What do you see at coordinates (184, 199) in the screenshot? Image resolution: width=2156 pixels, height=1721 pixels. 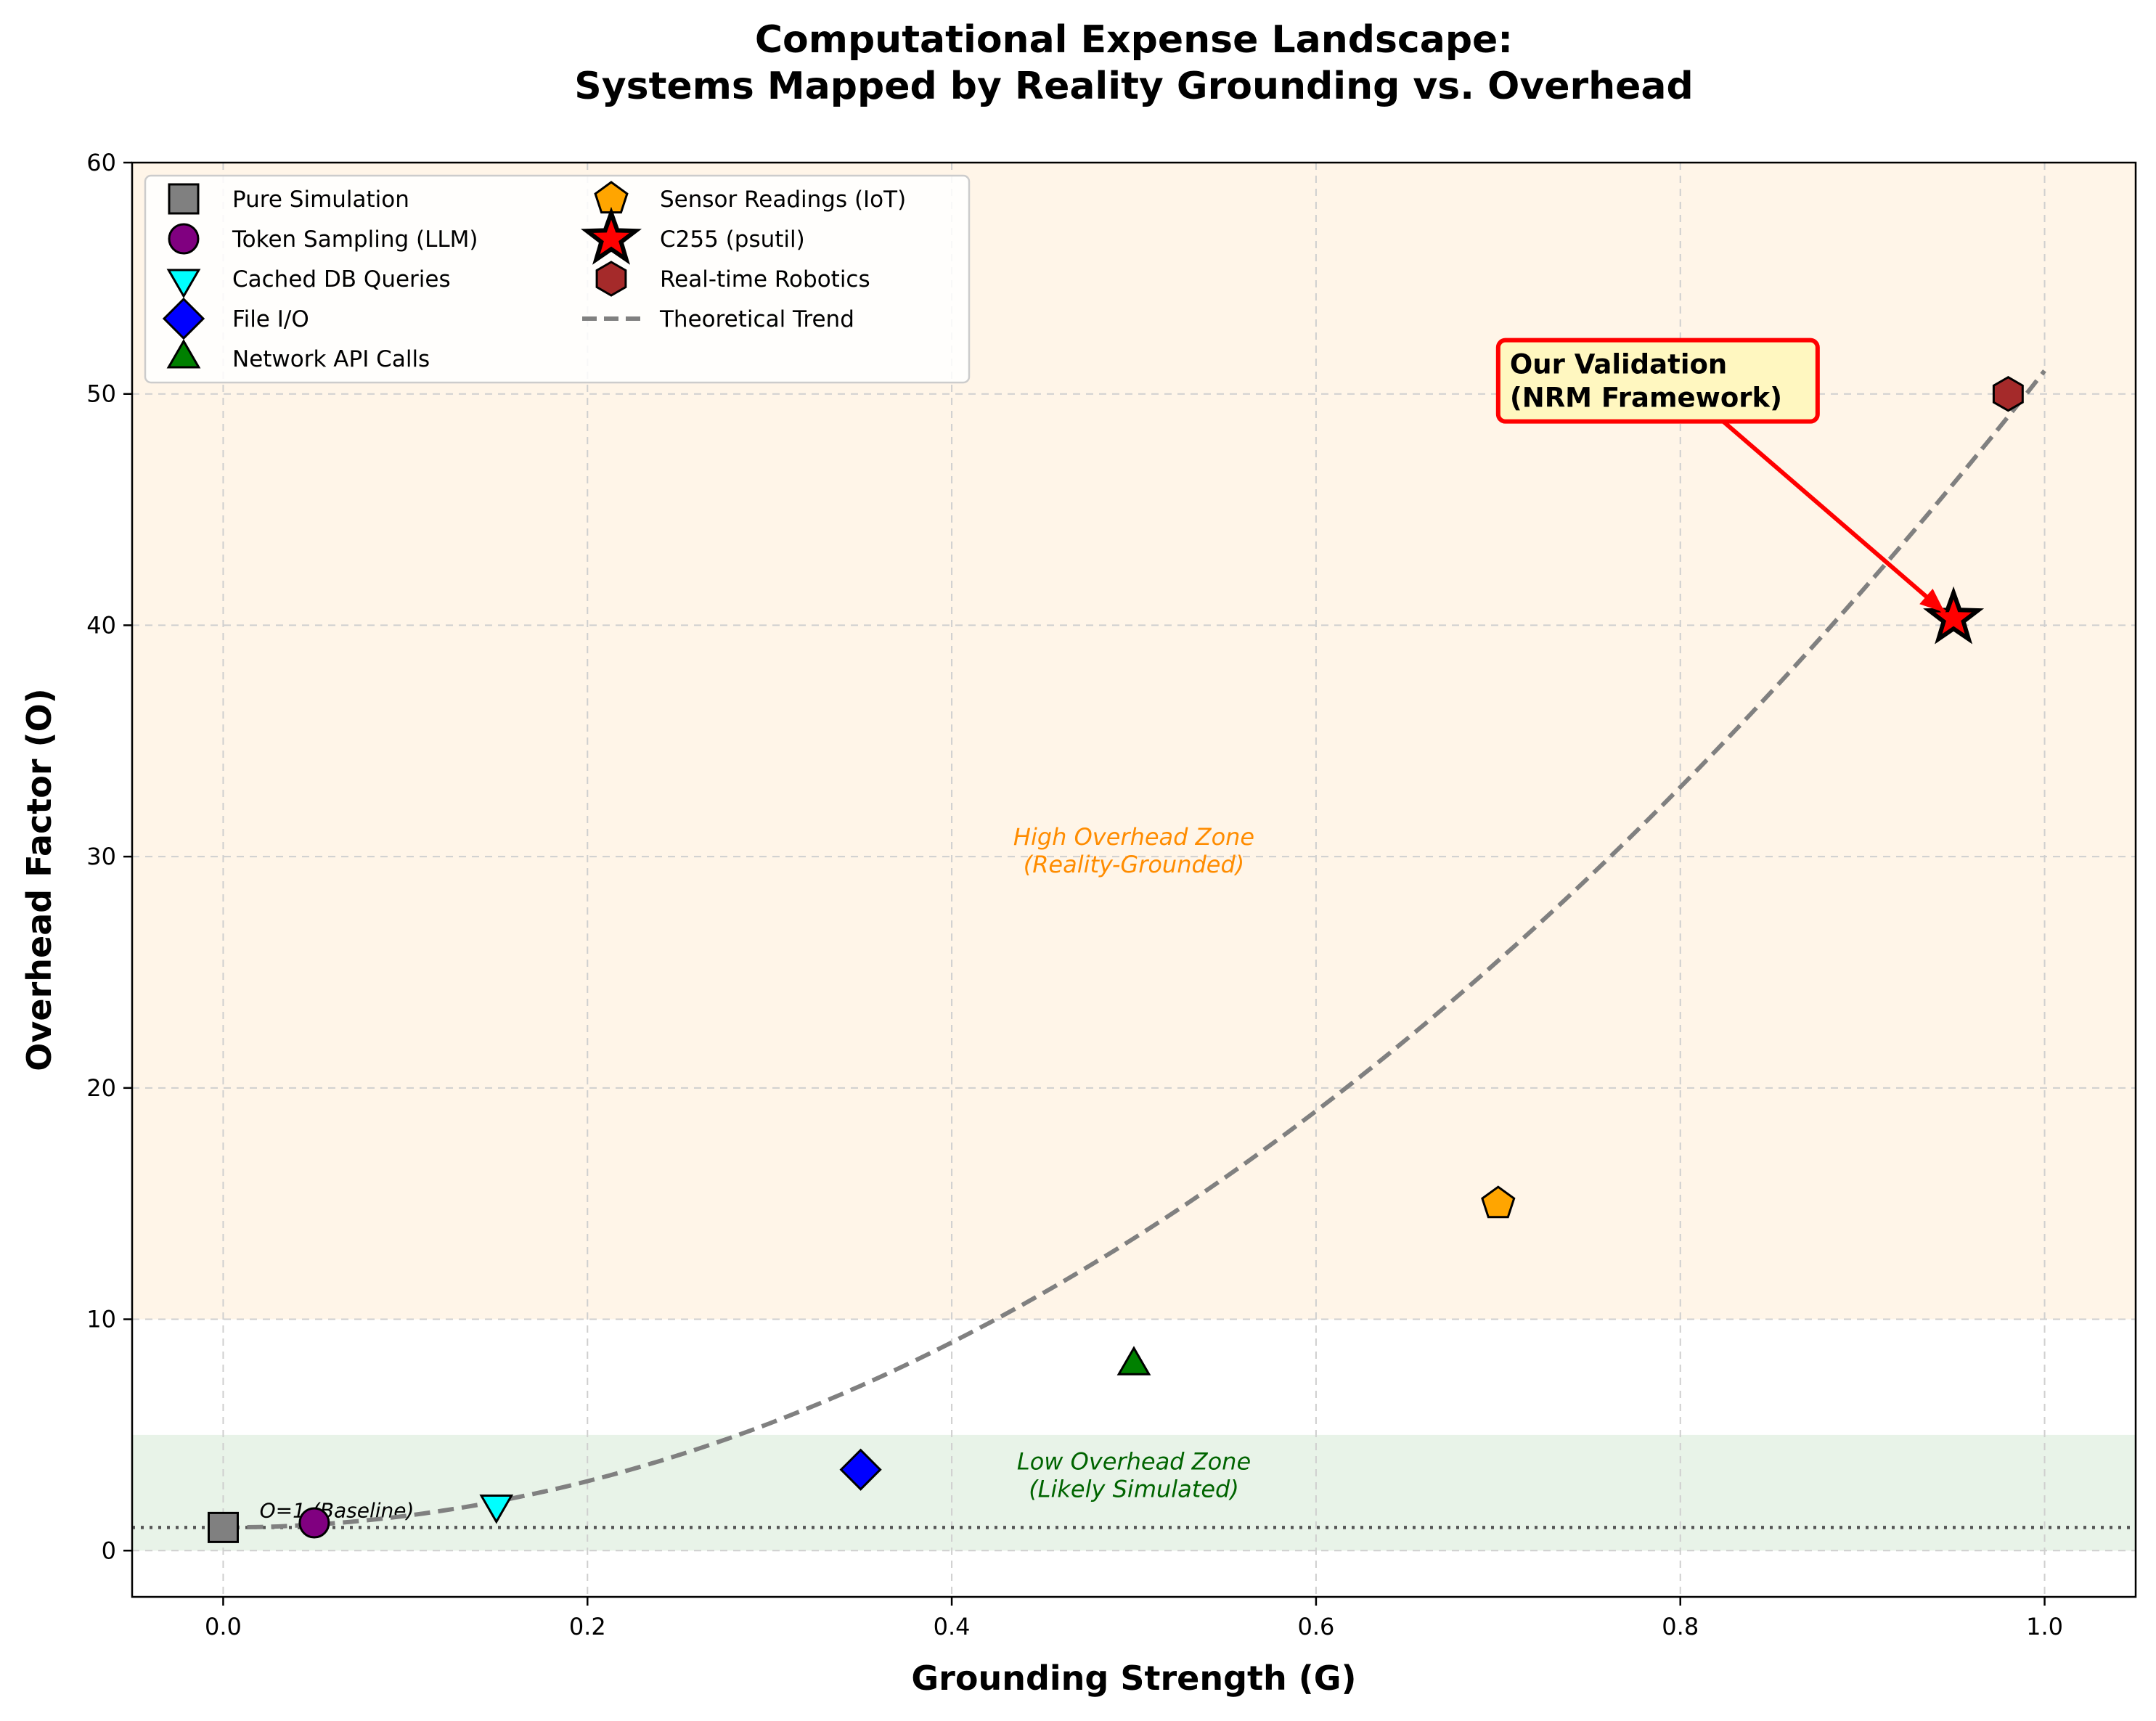 I see `legend-swatch-pure-simulation` at bounding box center [184, 199].